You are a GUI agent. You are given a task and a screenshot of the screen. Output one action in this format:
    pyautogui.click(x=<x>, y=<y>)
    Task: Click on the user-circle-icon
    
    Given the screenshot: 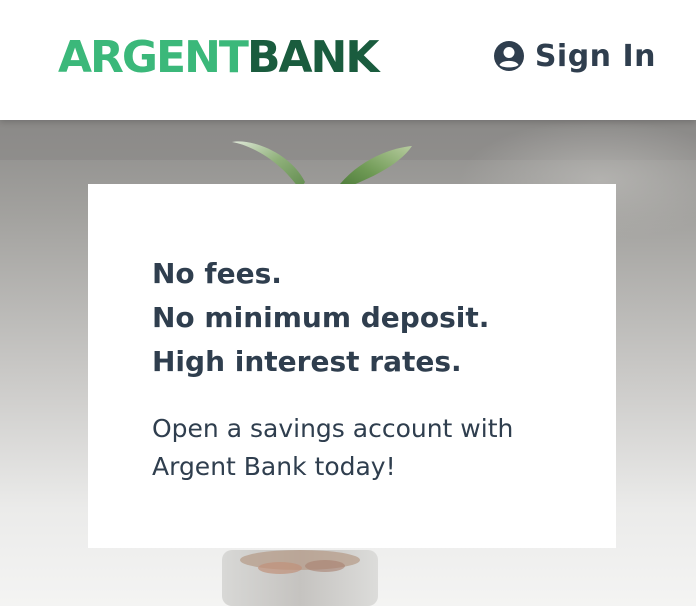 What is the action you would take?
    pyautogui.click(x=509, y=56)
    